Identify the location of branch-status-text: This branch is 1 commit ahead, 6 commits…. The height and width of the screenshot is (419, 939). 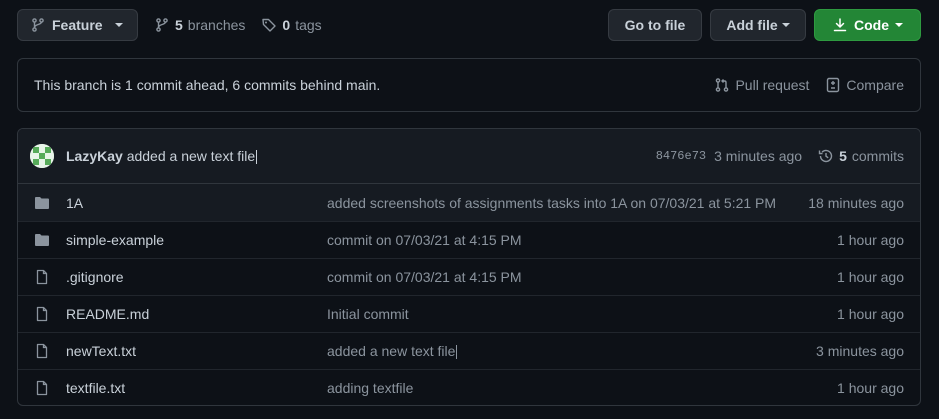
(207, 85).